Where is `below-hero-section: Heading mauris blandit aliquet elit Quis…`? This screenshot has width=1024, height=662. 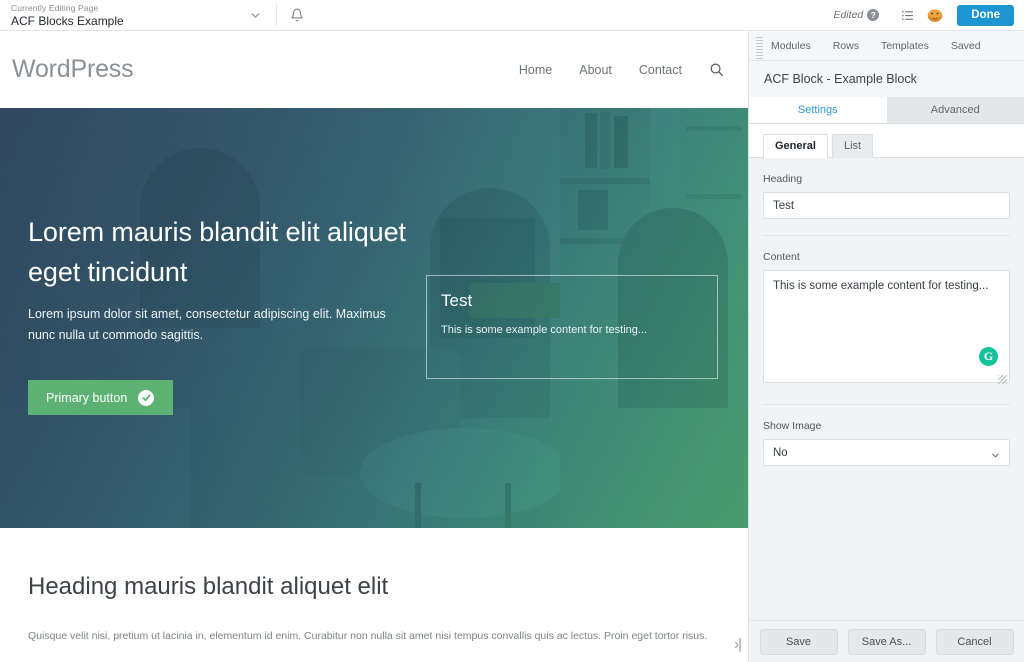
below-hero-section: Heading mauris blandit aliquet elit Quis… is located at coordinates (374, 586).